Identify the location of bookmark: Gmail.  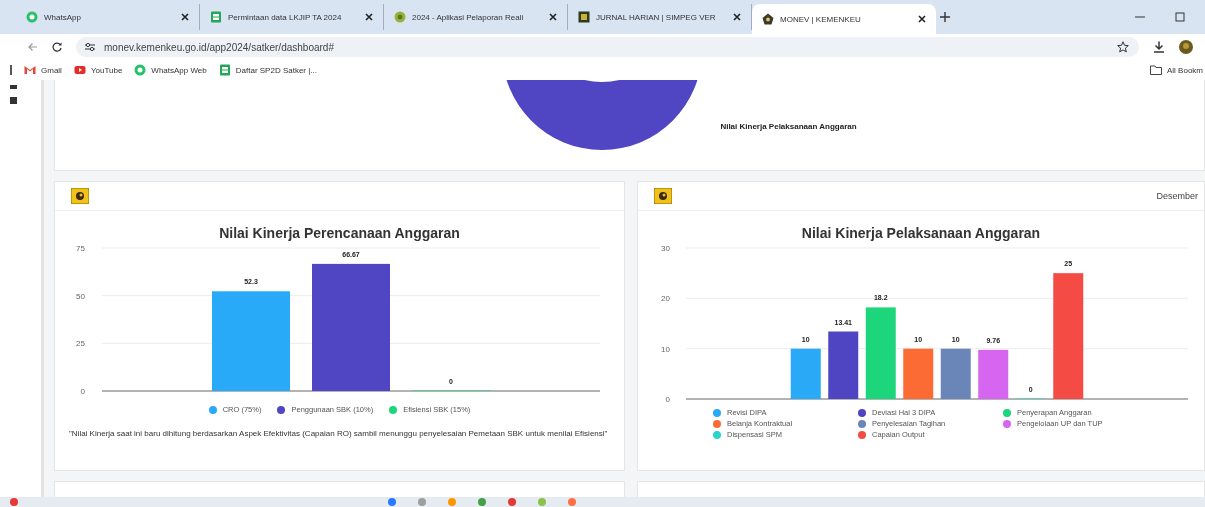
(43, 70).